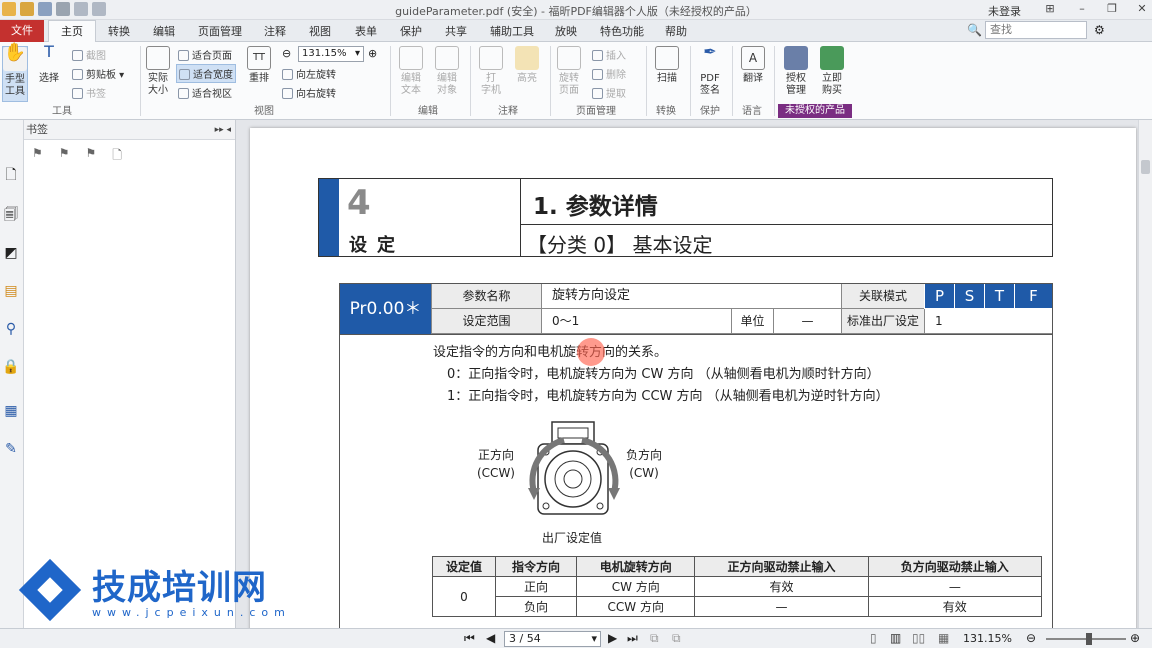  I want to click on login-button: 未登录, so click(1004, 11).